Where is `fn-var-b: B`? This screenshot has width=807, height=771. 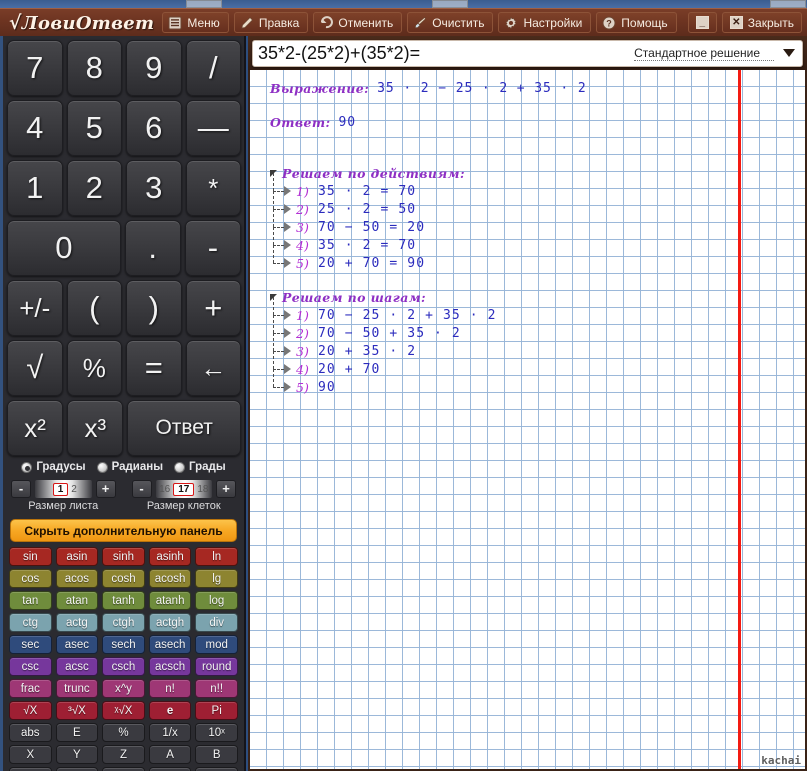
fn-var-b: B is located at coordinates (216, 754).